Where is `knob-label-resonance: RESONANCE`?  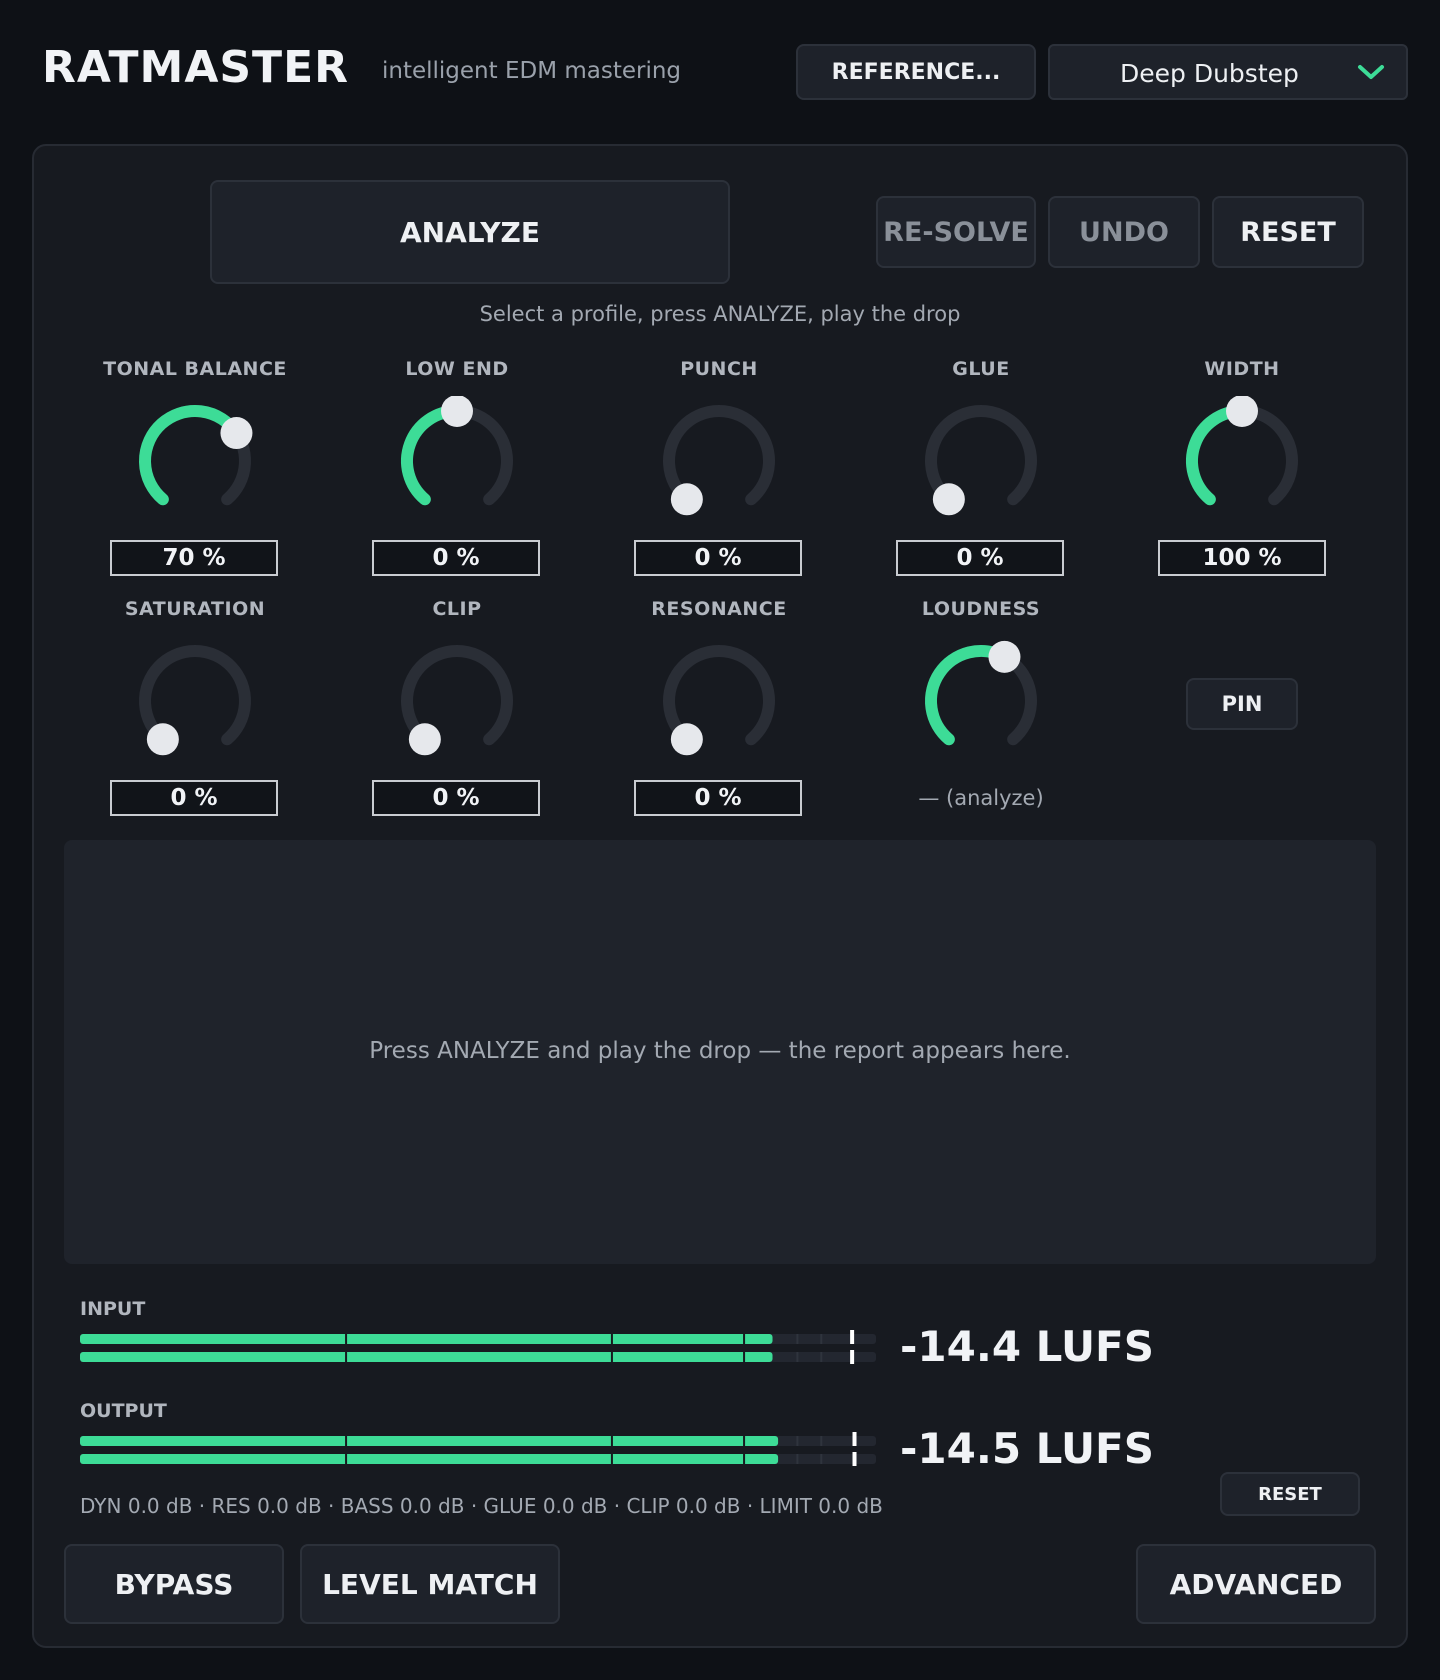 knob-label-resonance: RESONANCE is located at coordinates (719, 609).